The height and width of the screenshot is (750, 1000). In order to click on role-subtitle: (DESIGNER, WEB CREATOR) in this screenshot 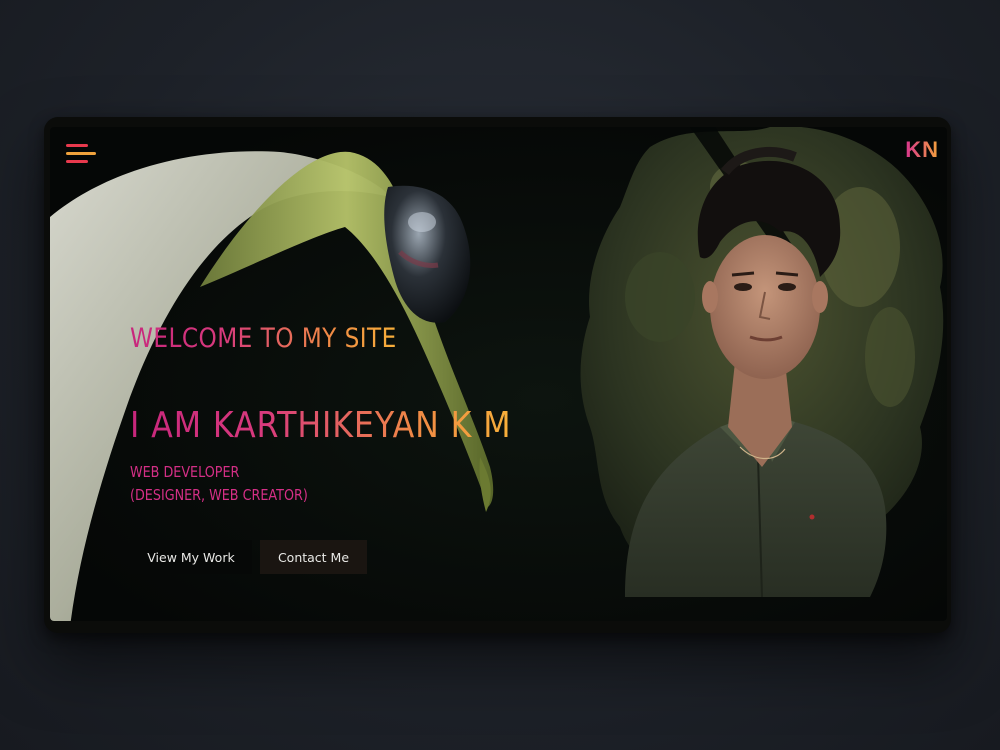, I will do `click(219, 495)`.